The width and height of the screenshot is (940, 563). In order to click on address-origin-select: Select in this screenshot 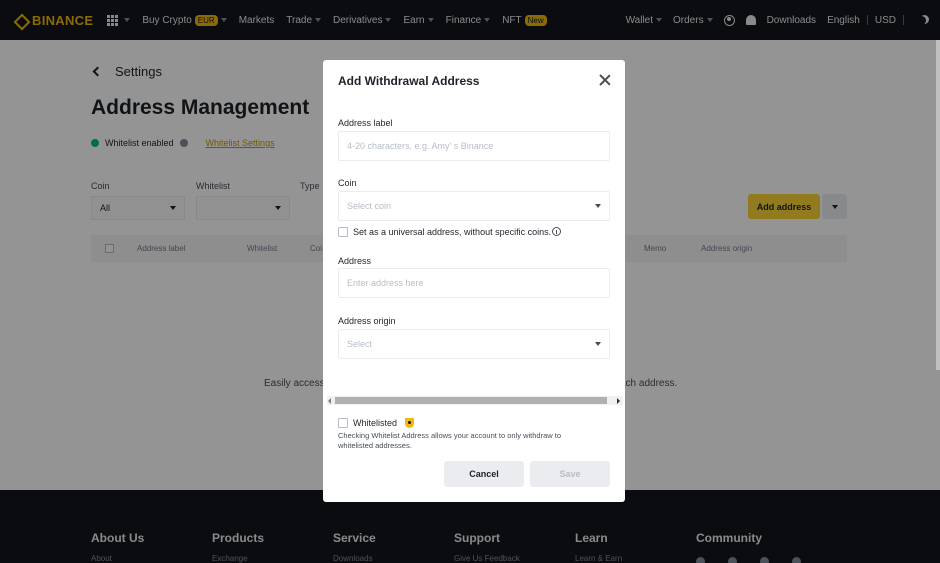, I will do `click(474, 344)`.